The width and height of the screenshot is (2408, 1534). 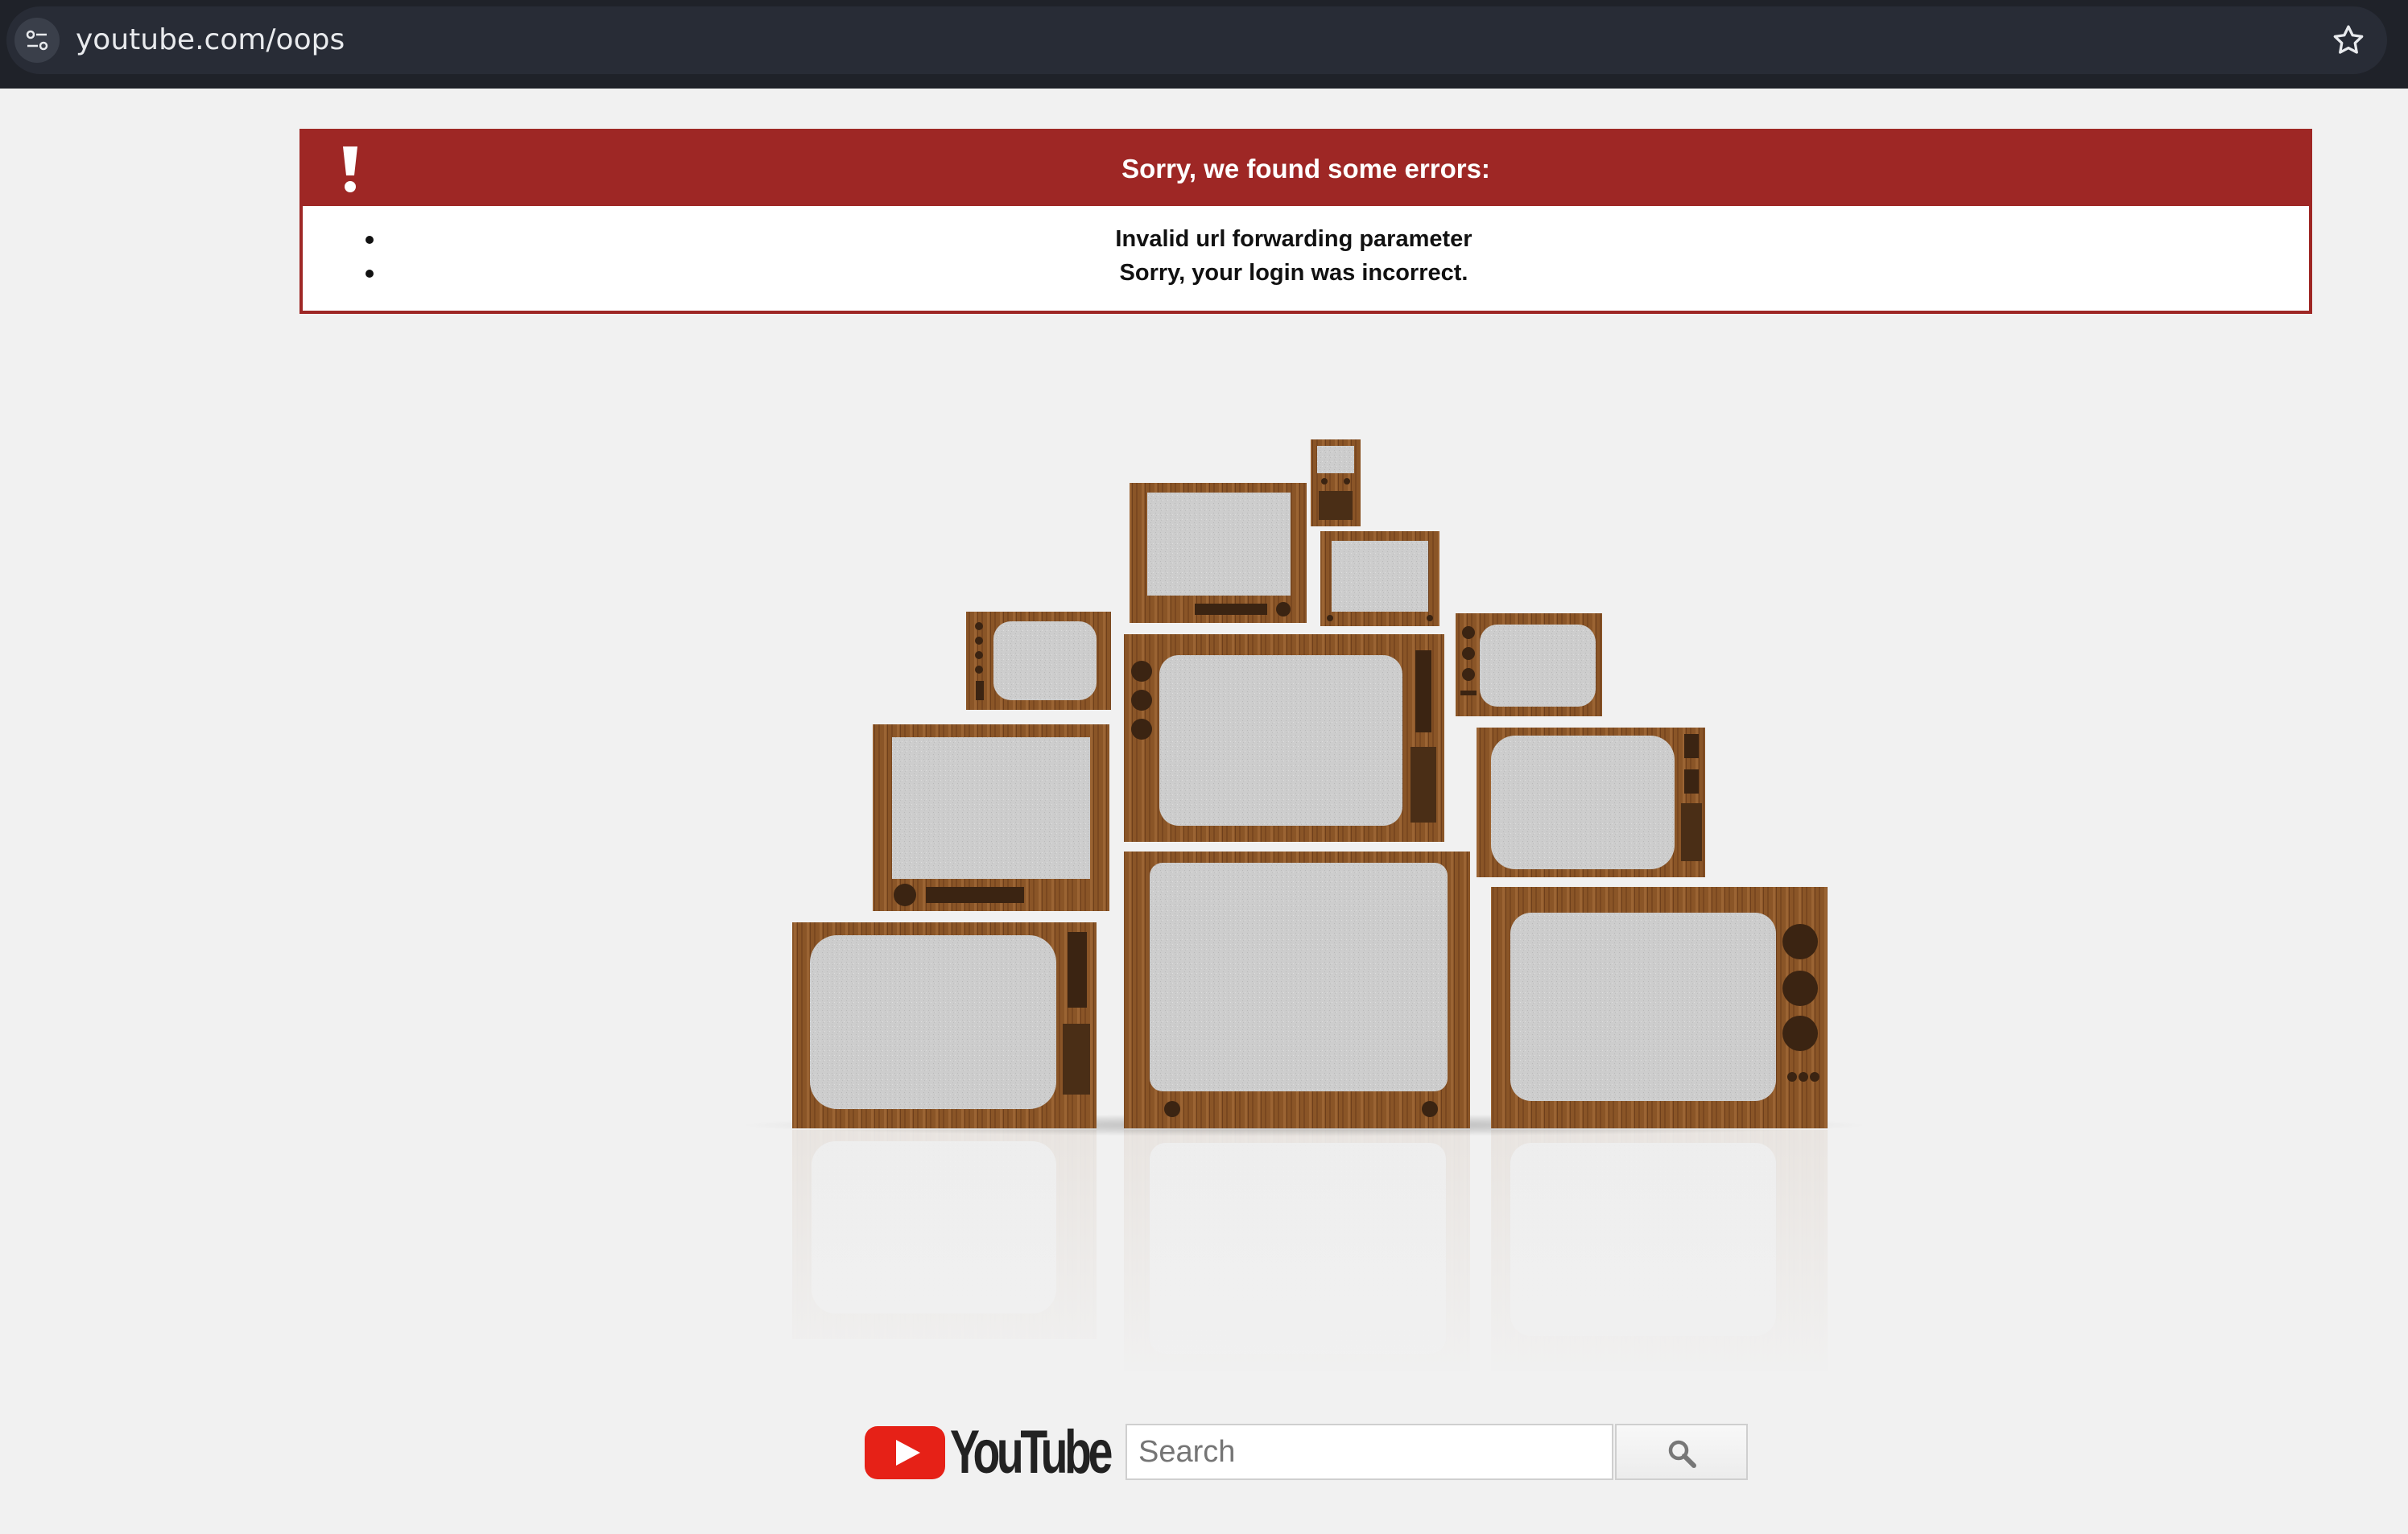 I want to click on tv-top-center-right, so click(x=1379, y=578).